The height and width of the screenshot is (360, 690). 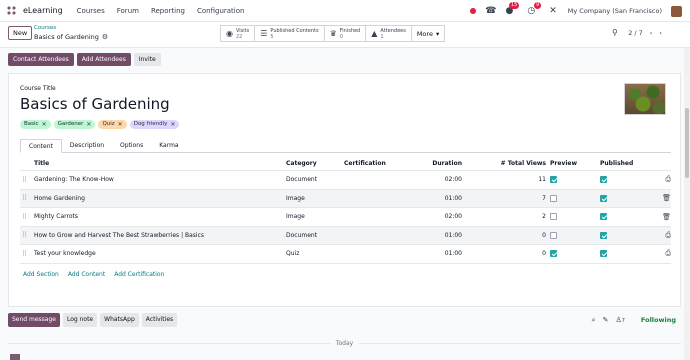 I want to click on activities-button: Activities, so click(x=159, y=320).